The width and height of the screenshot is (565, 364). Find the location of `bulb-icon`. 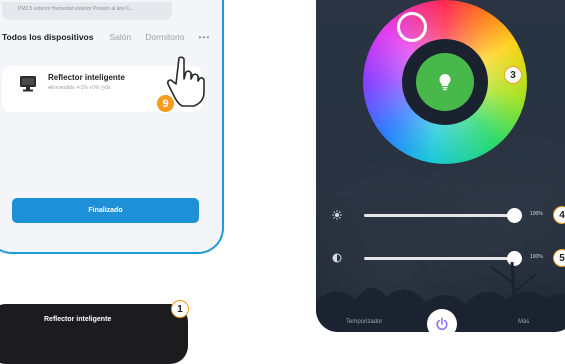

bulb-icon is located at coordinates (445, 82).